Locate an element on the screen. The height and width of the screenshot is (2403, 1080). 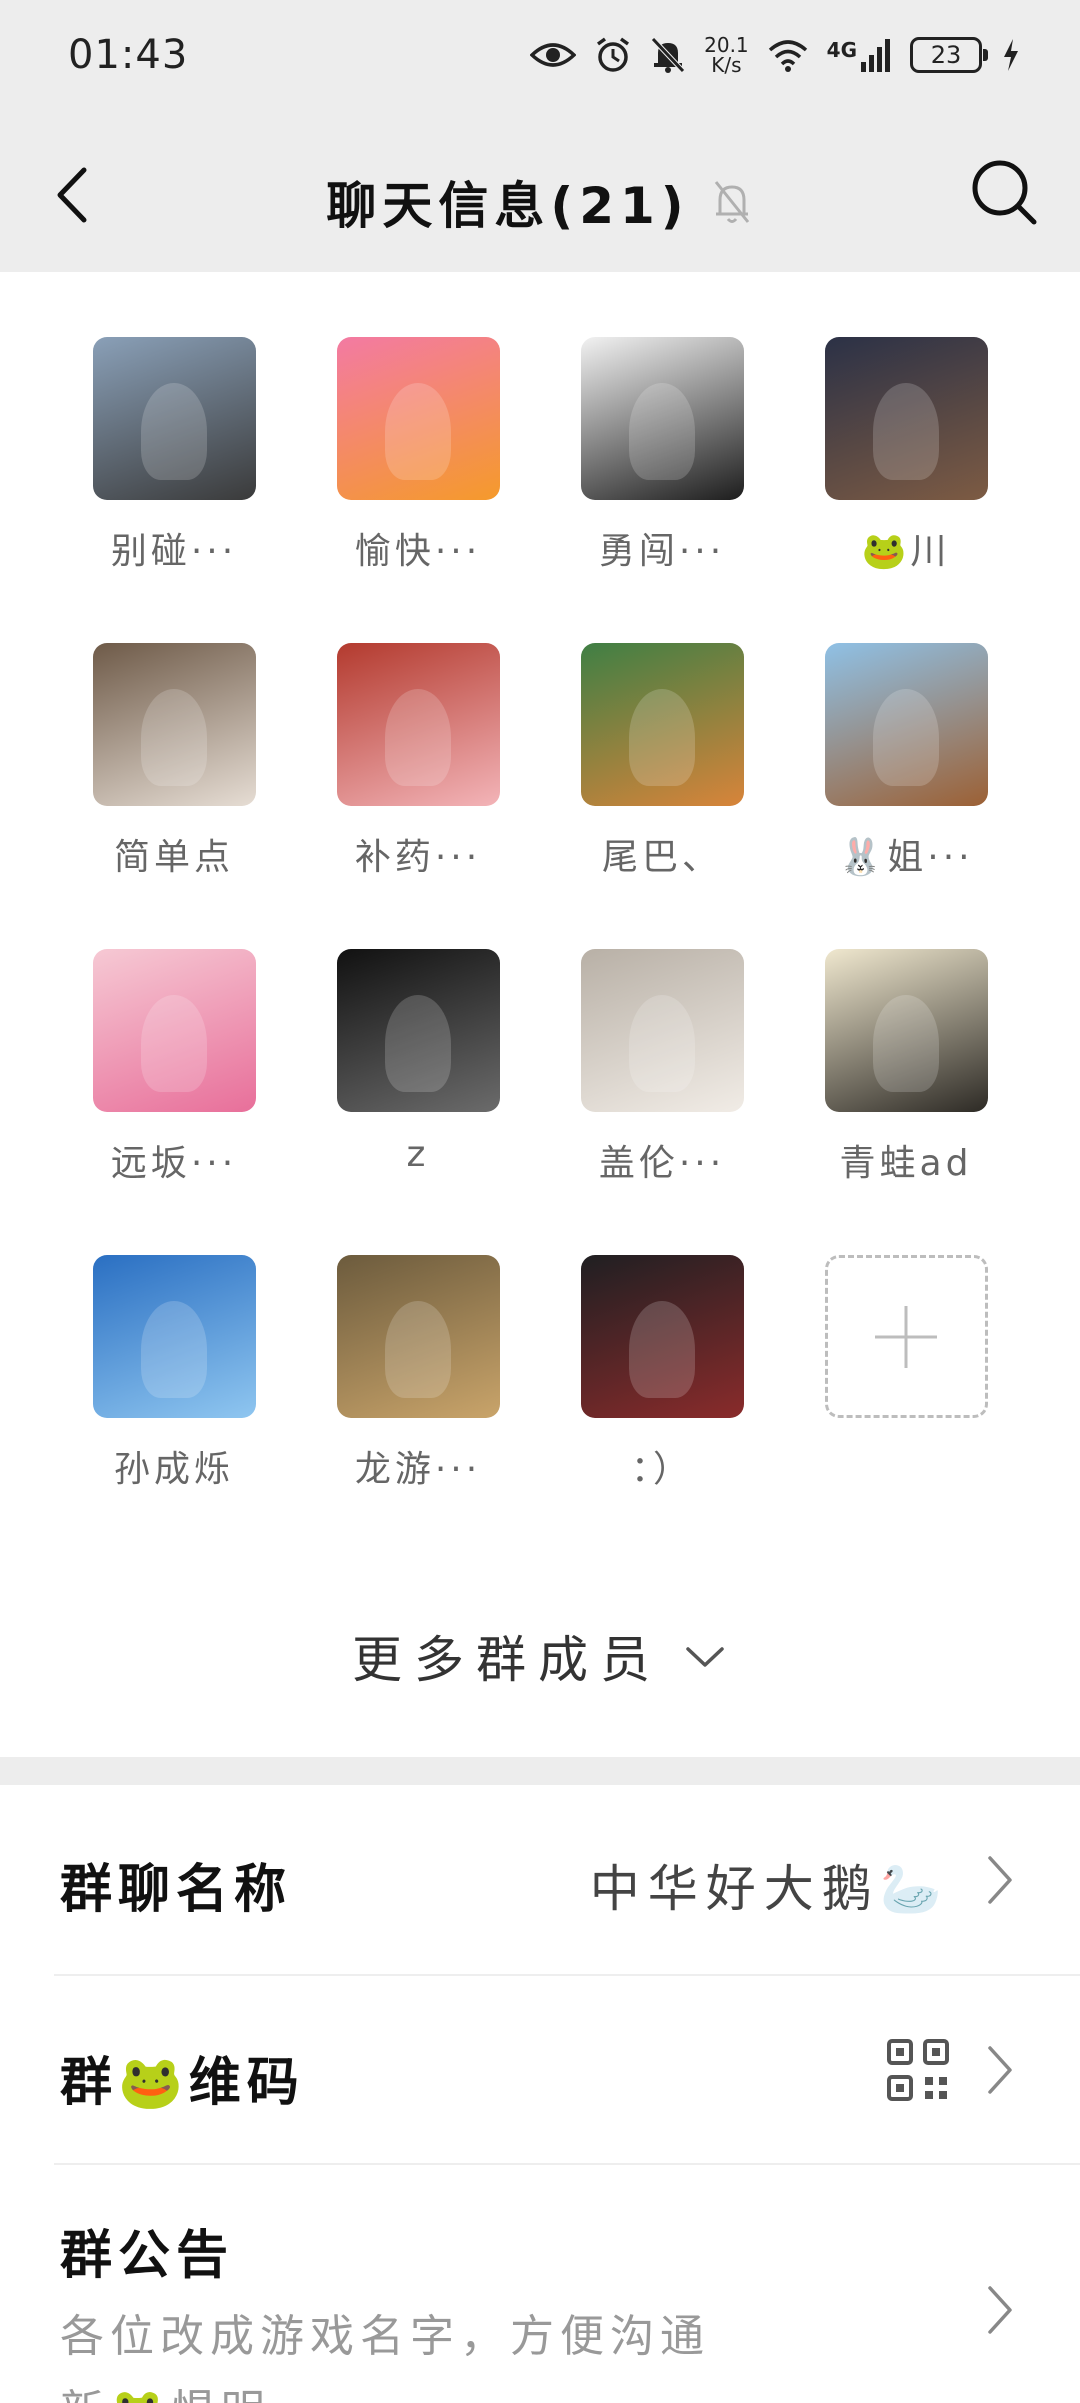
member-name: 盖伦··· is located at coordinates (662, 1163).